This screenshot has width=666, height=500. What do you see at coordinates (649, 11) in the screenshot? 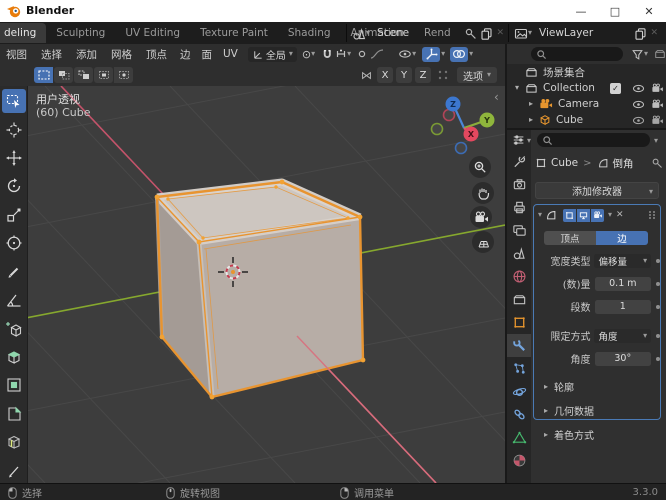
I see `close-button: ✕` at bounding box center [649, 11].